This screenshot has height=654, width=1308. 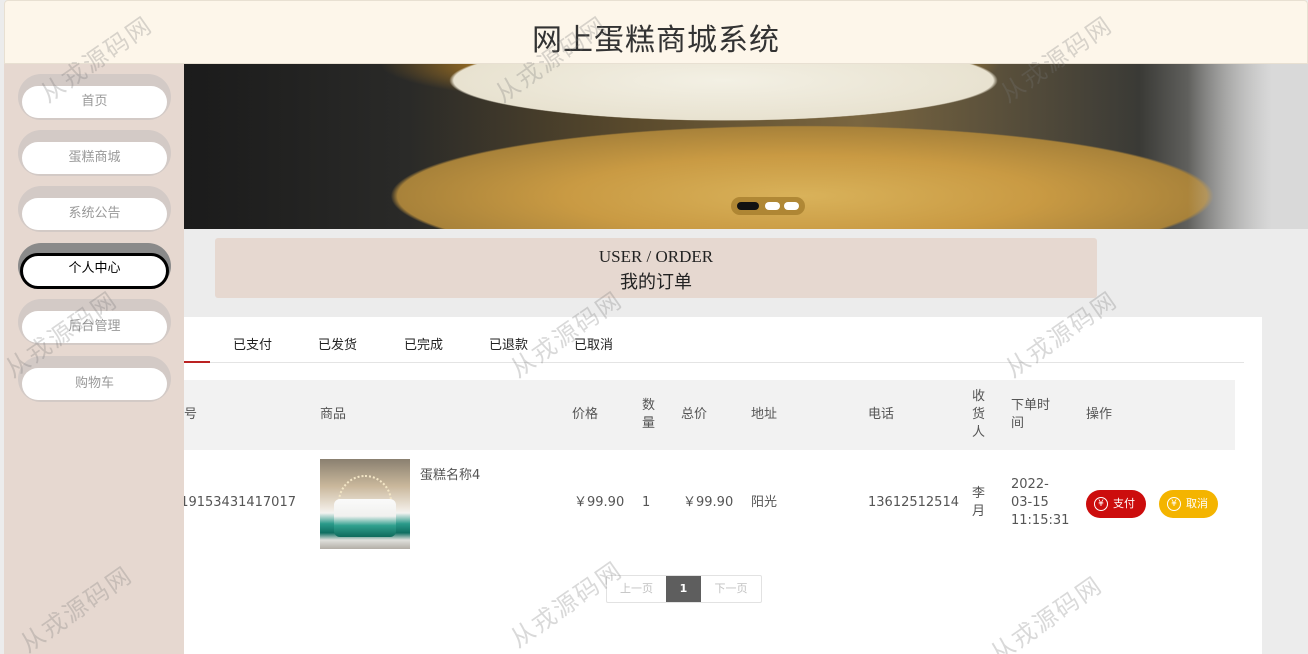 I want to click on tab-cancelled: 已取消, so click(x=593, y=343).